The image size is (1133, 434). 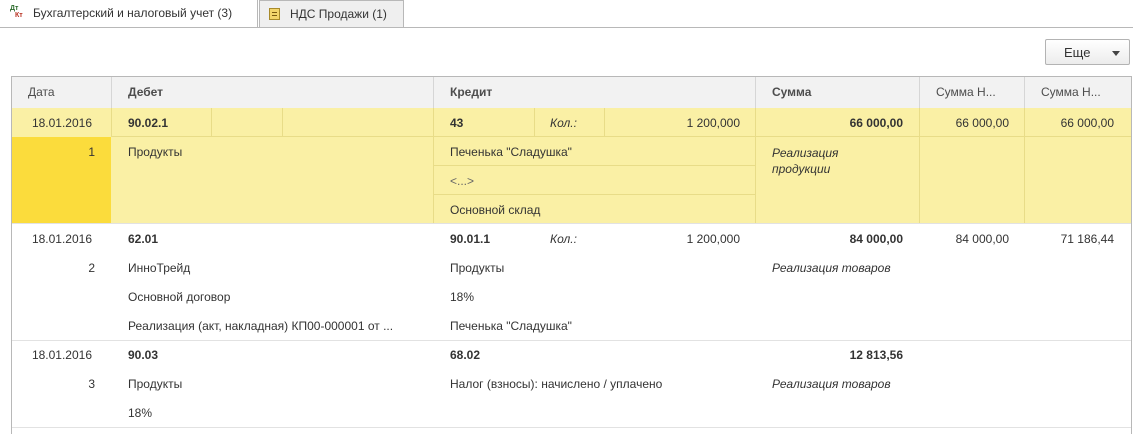 What do you see at coordinates (876, 239) in the screenshot?
I see `sum-value: 84 000,00` at bounding box center [876, 239].